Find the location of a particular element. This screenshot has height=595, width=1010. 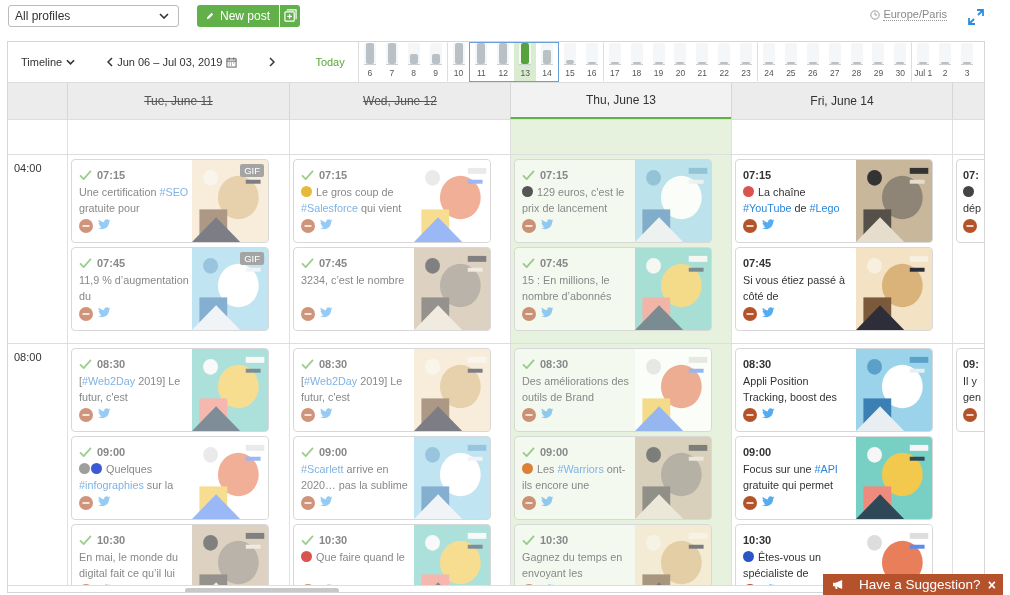

day-bar-column: 26 is located at coordinates (812, 62).